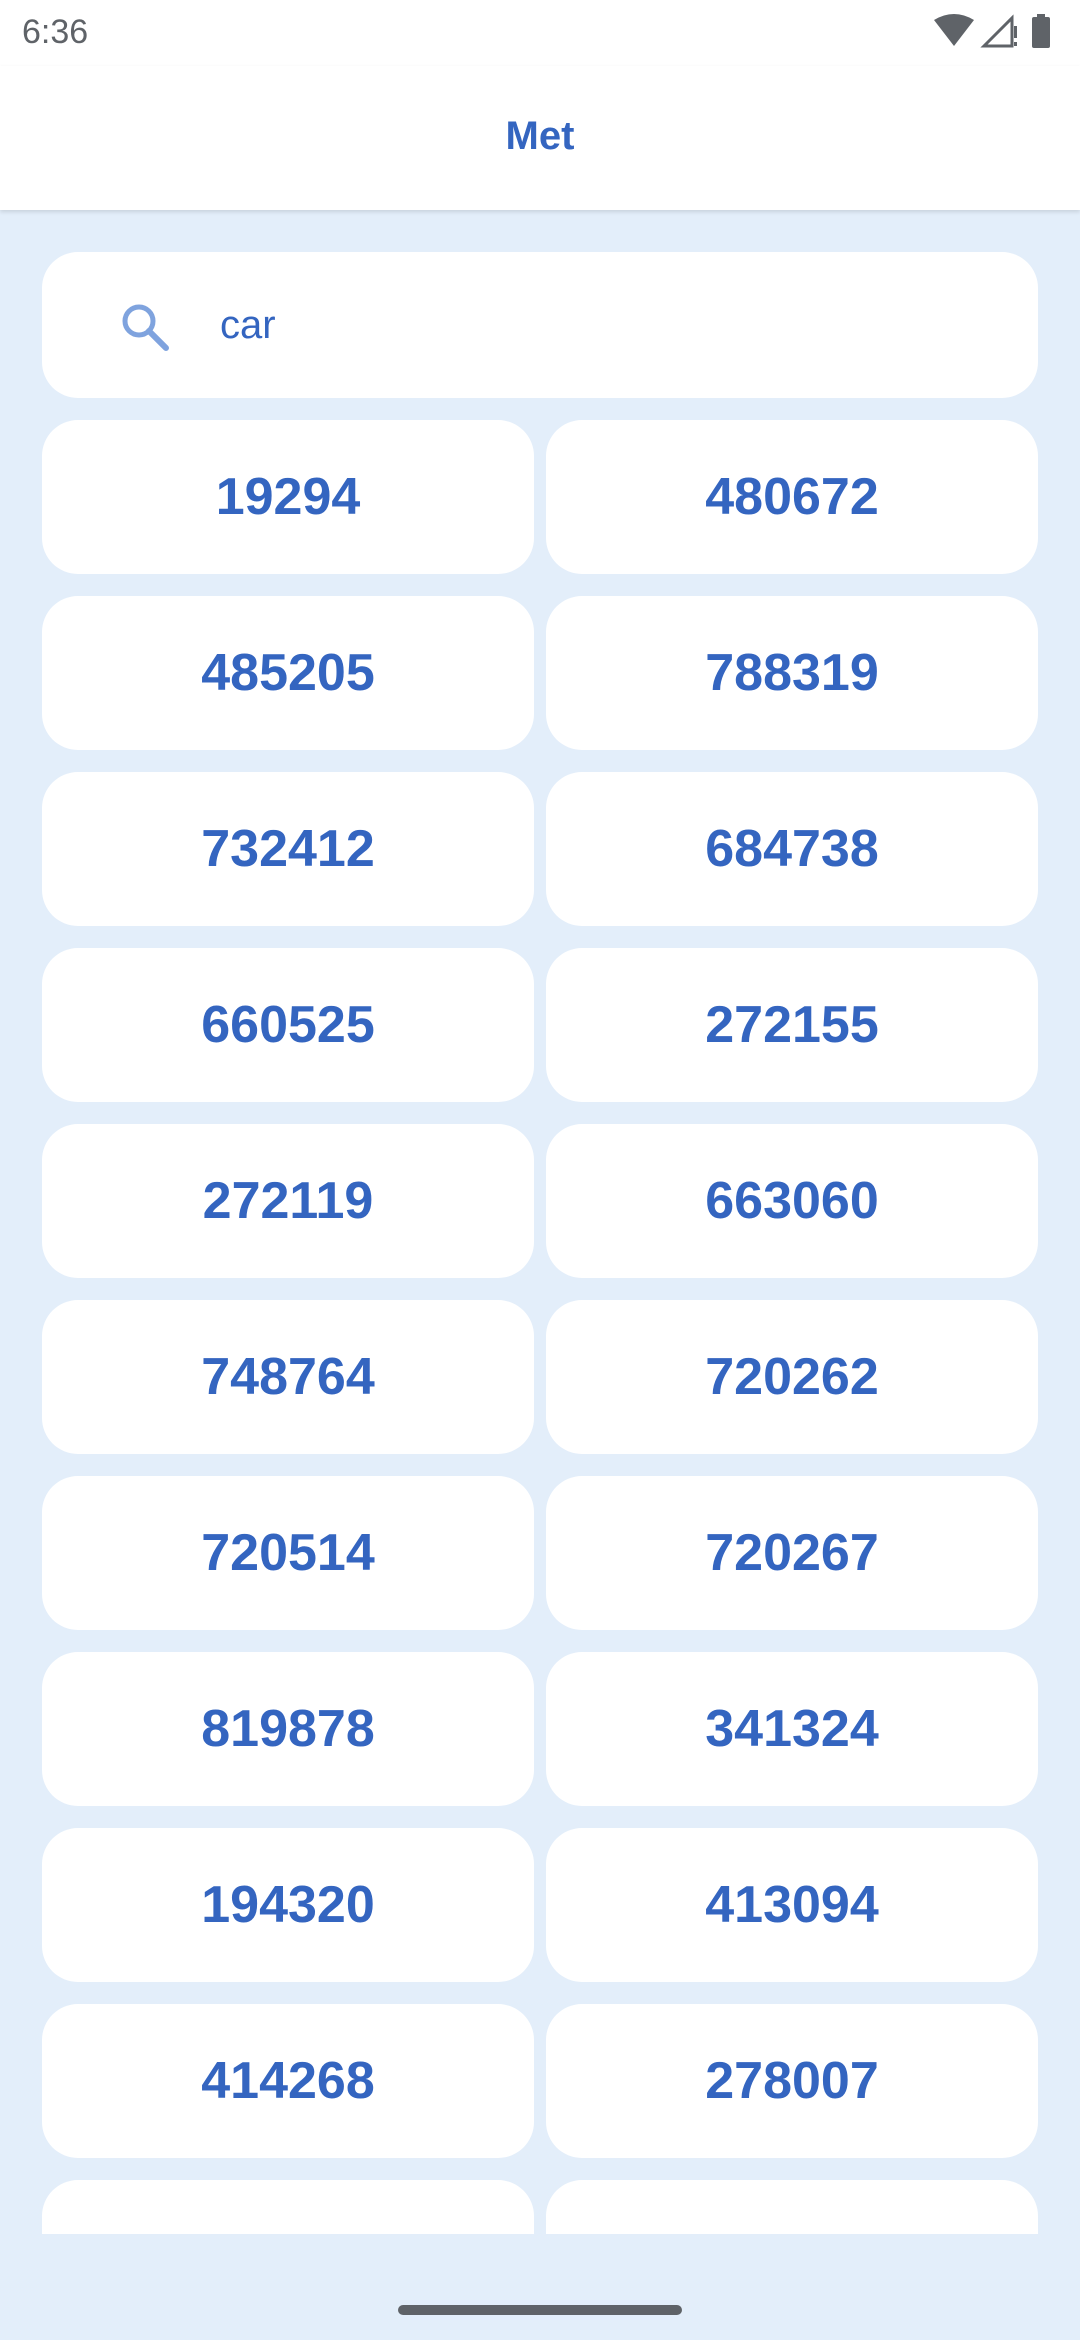  I want to click on result-id: 194320, so click(288, 1905).